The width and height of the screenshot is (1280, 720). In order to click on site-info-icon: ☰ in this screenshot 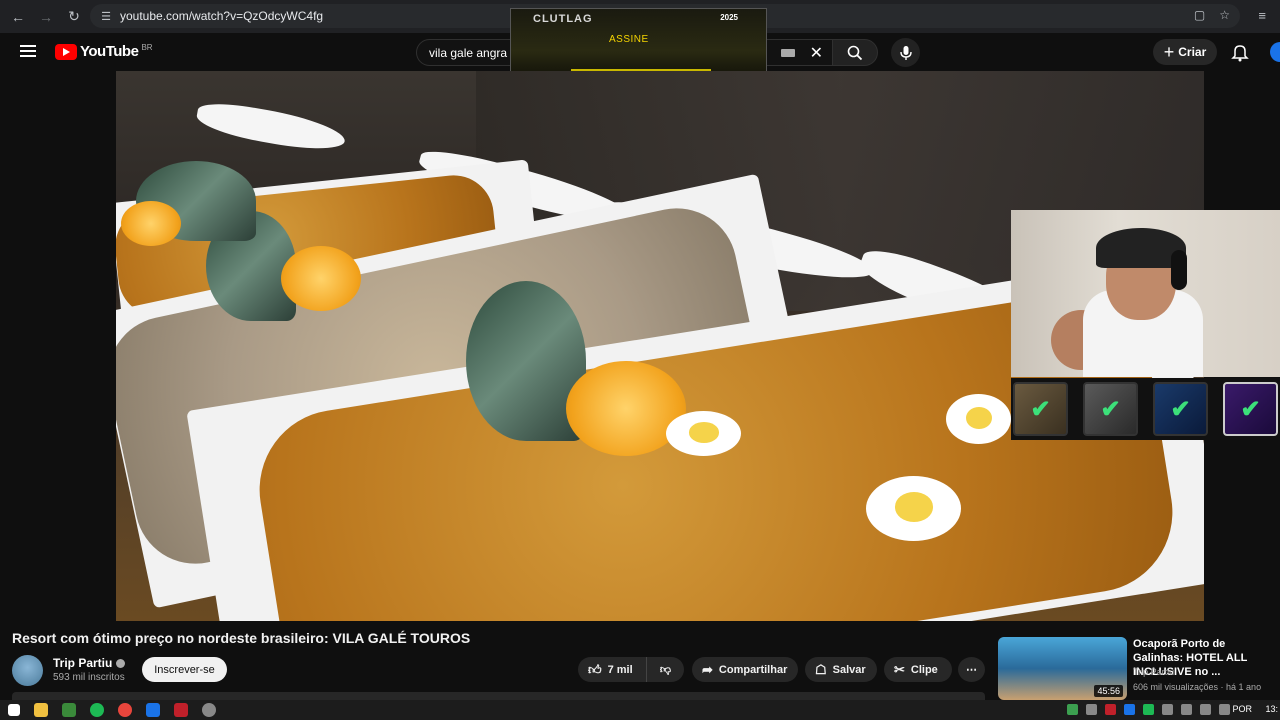, I will do `click(106, 16)`.